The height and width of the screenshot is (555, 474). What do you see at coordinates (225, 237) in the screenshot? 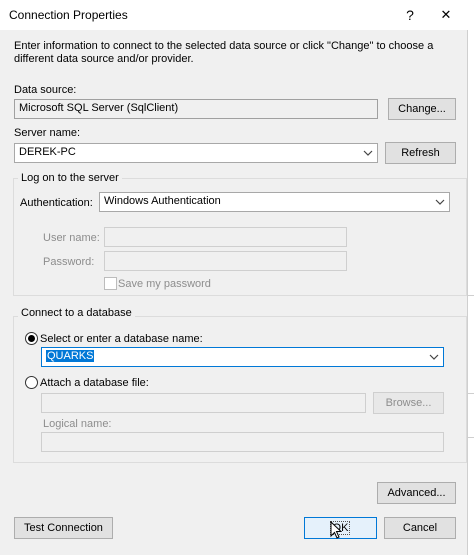
I see `user-name-input` at bounding box center [225, 237].